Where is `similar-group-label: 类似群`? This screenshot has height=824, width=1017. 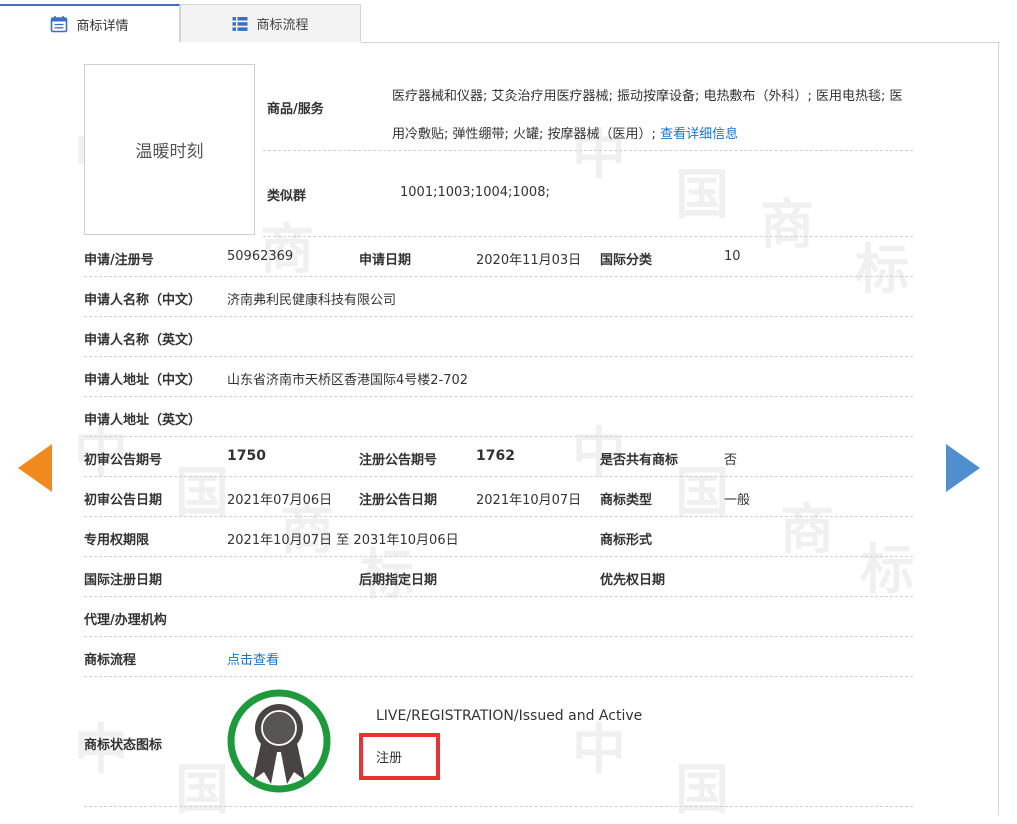
similar-group-label: 类似群 is located at coordinates (287, 196).